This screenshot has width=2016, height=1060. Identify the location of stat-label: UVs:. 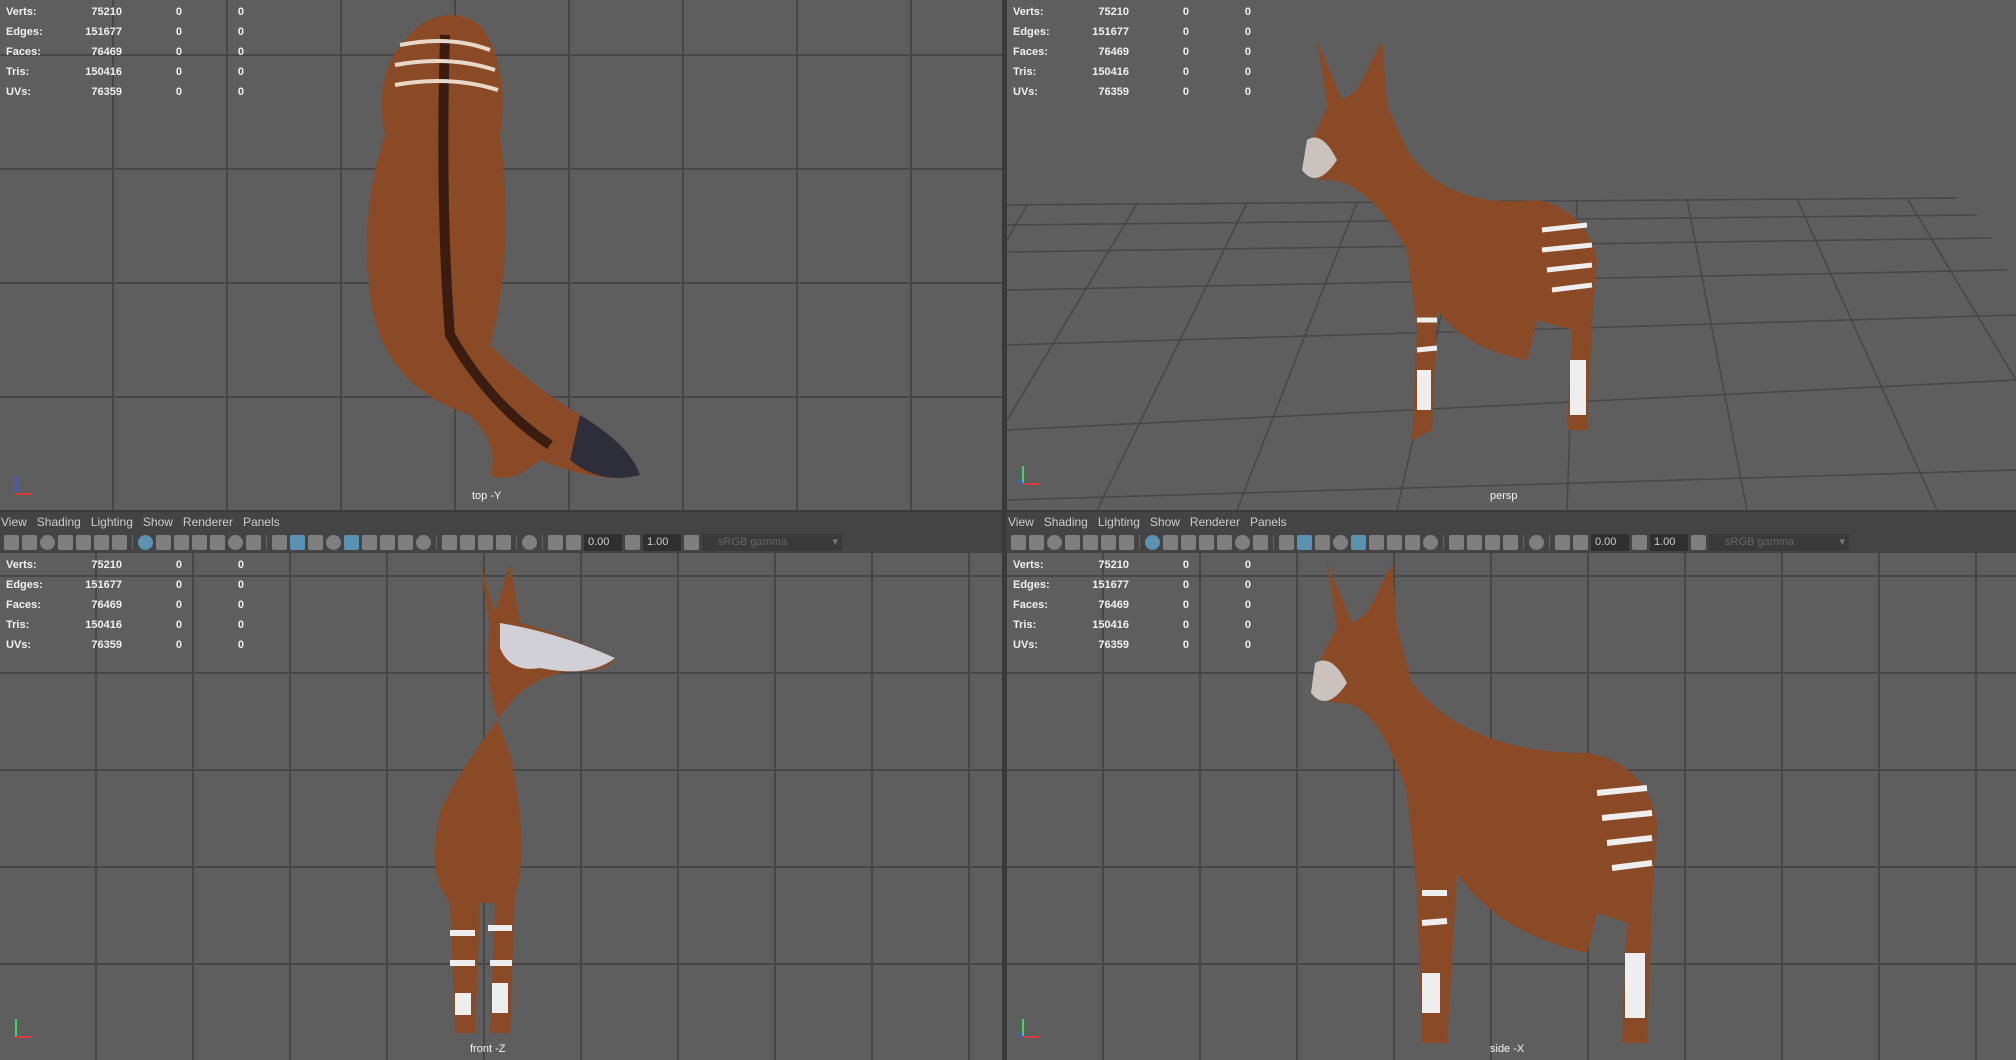
(19, 645).